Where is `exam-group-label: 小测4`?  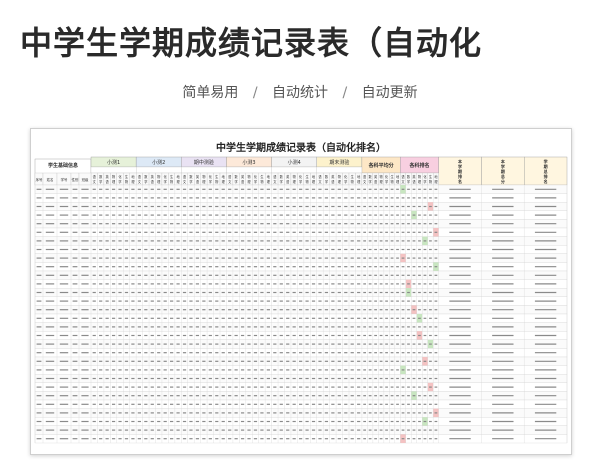
exam-group-label: 小测4 is located at coordinates (294, 162).